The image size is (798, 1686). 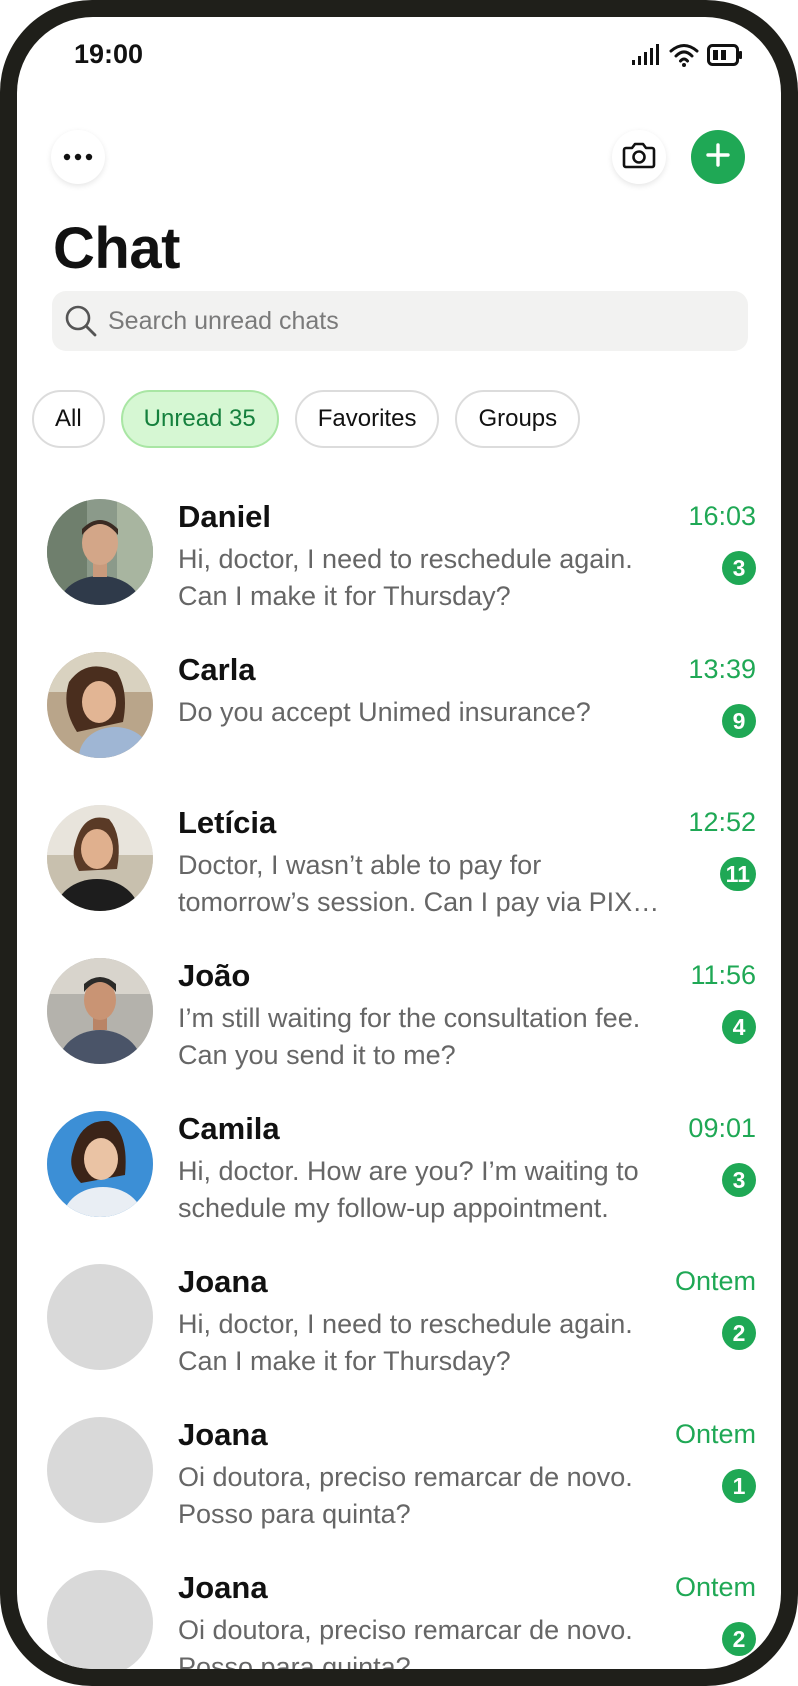 What do you see at coordinates (518, 419) in the screenshot?
I see `filter-chip-groups: Groups` at bounding box center [518, 419].